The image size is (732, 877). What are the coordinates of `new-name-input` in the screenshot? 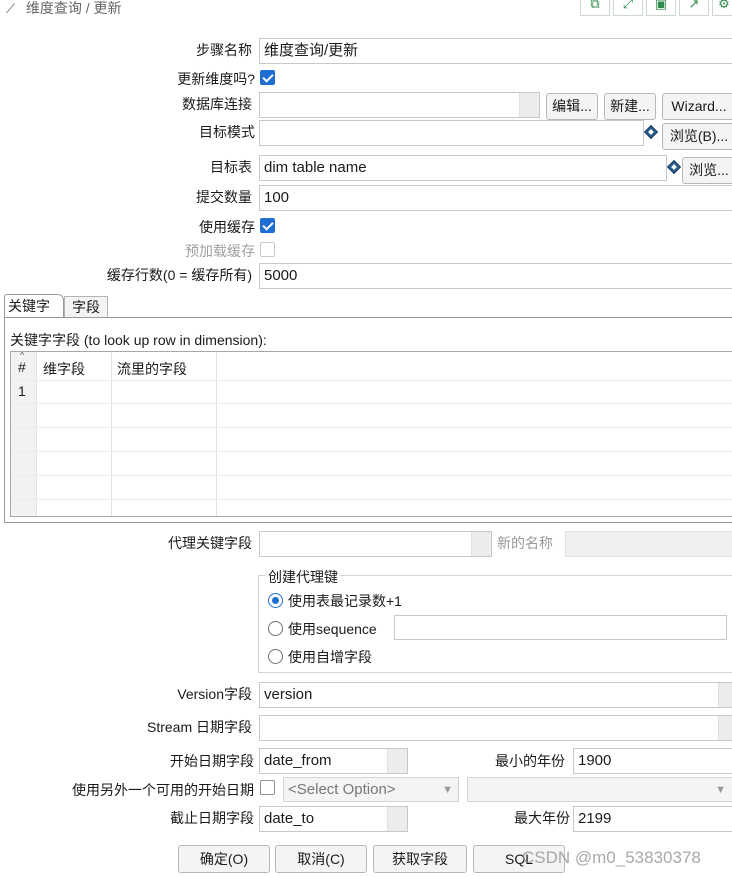 It's located at (648, 544).